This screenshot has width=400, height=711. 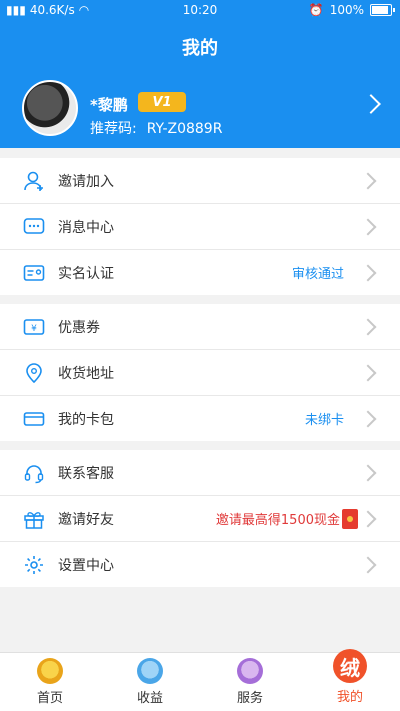 What do you see at coordinates (34, 565) in the screenshot?
I see `settings-icon` at bounding box center [34, 565].